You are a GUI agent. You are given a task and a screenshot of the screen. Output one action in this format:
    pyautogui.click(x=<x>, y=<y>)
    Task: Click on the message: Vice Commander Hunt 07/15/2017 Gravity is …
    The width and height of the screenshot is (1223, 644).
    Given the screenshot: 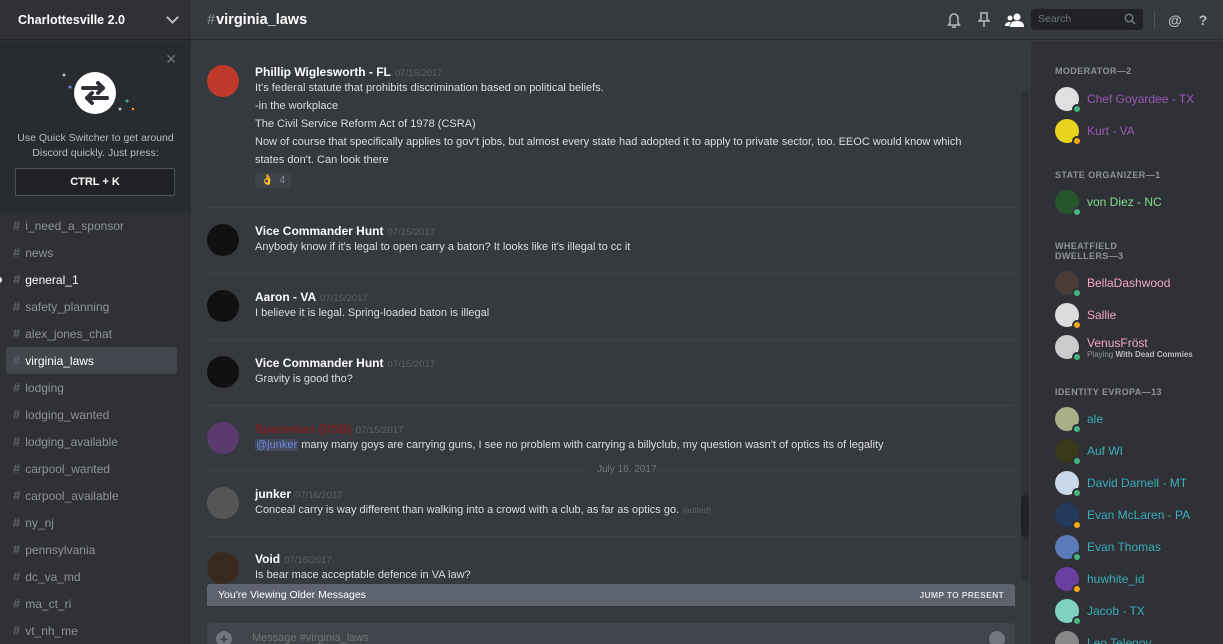 What is the action you would take?
    pyautogui.click(x=611, y=372)
    